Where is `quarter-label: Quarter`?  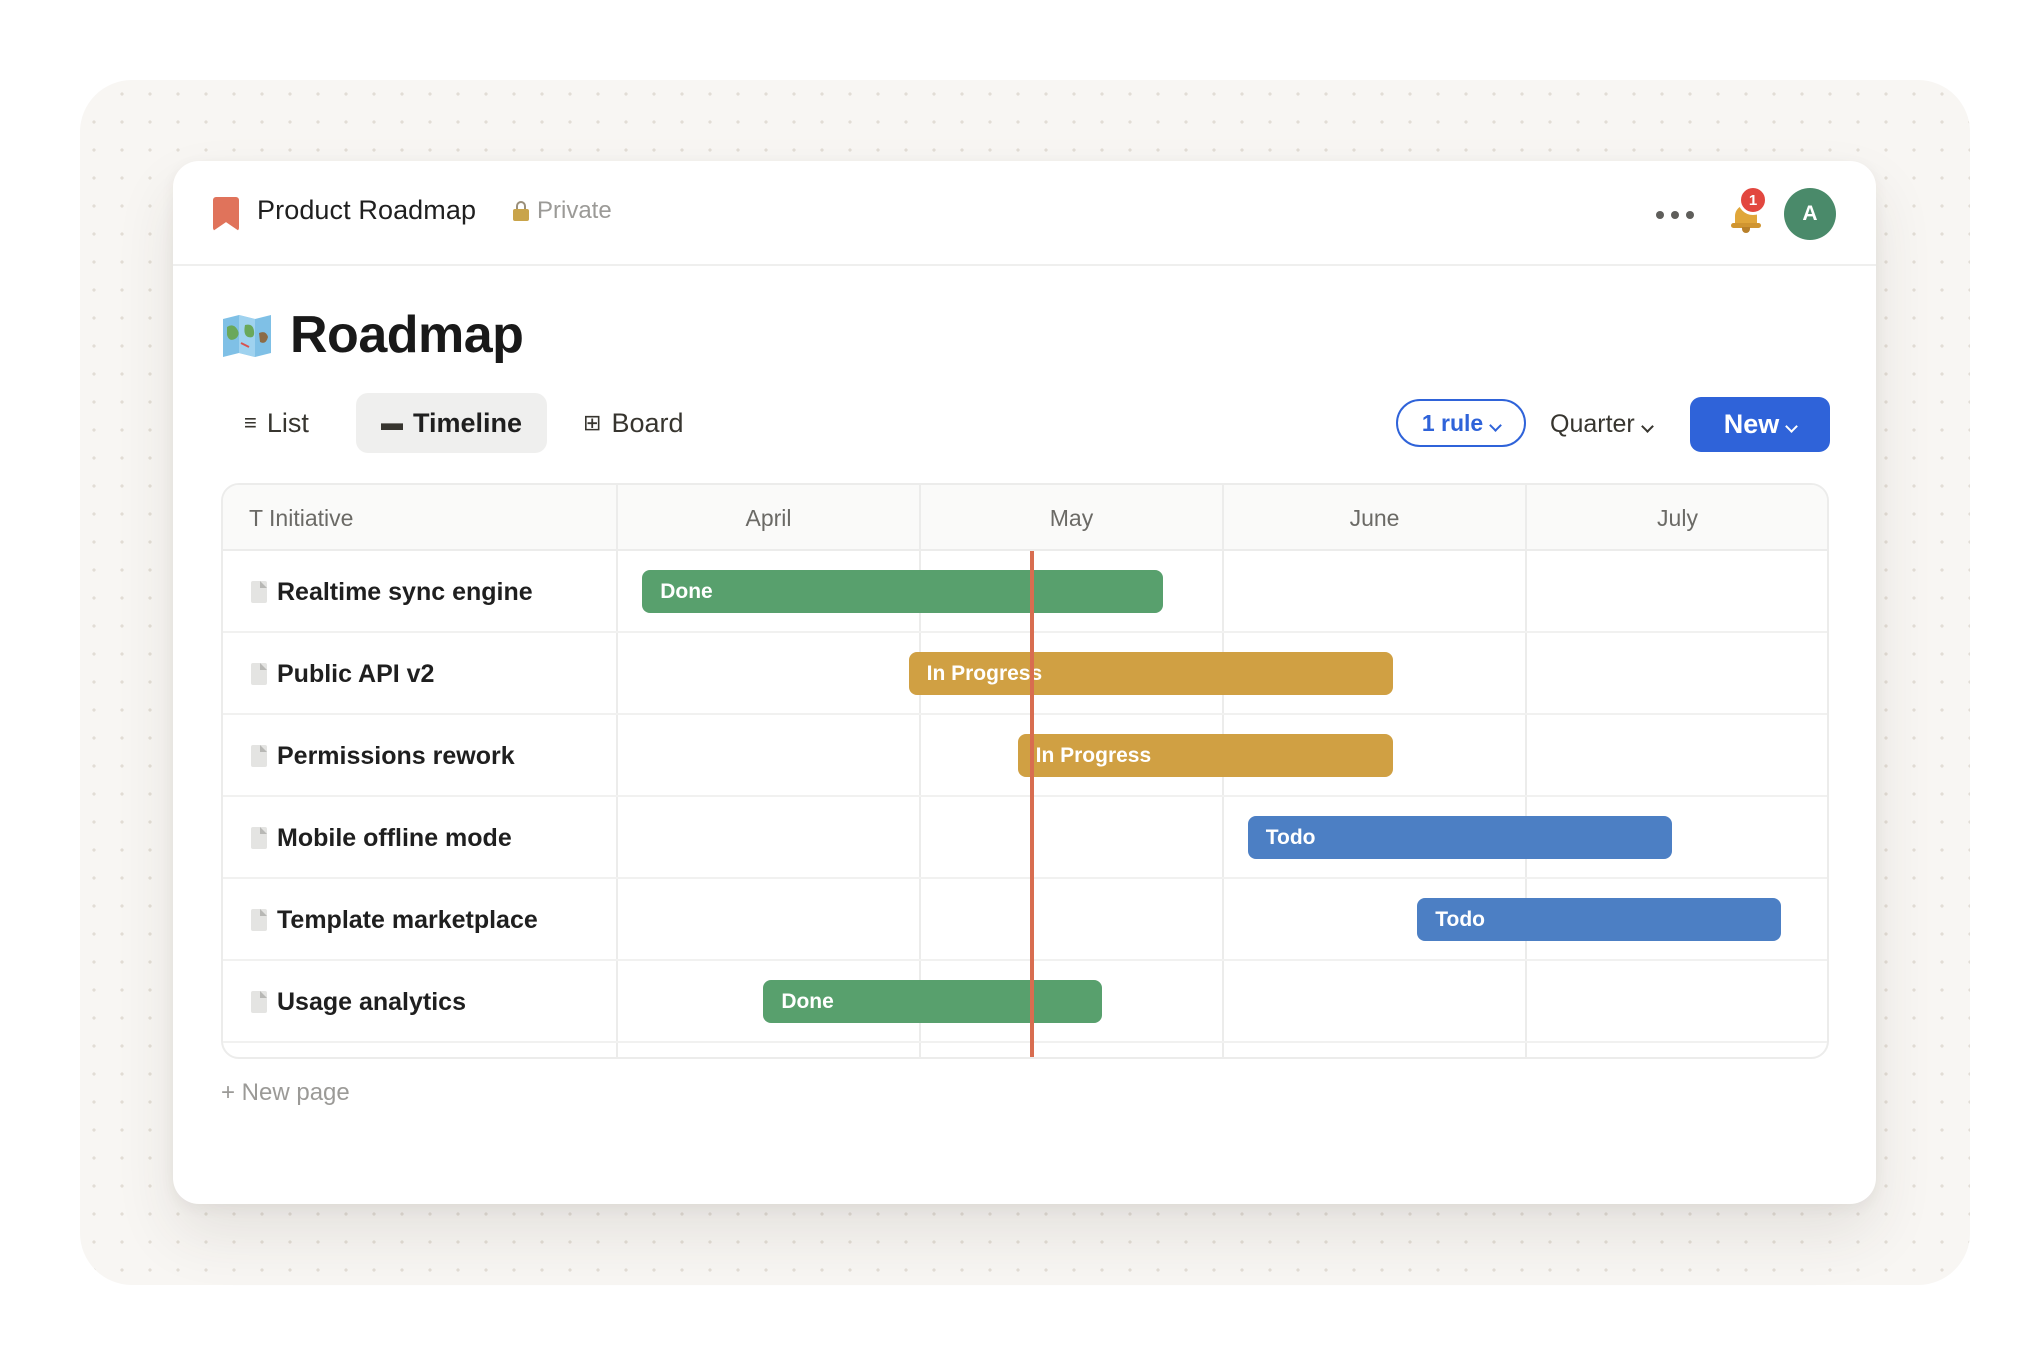
quarter-label: Quarter is located at coordinates (1592, 423).